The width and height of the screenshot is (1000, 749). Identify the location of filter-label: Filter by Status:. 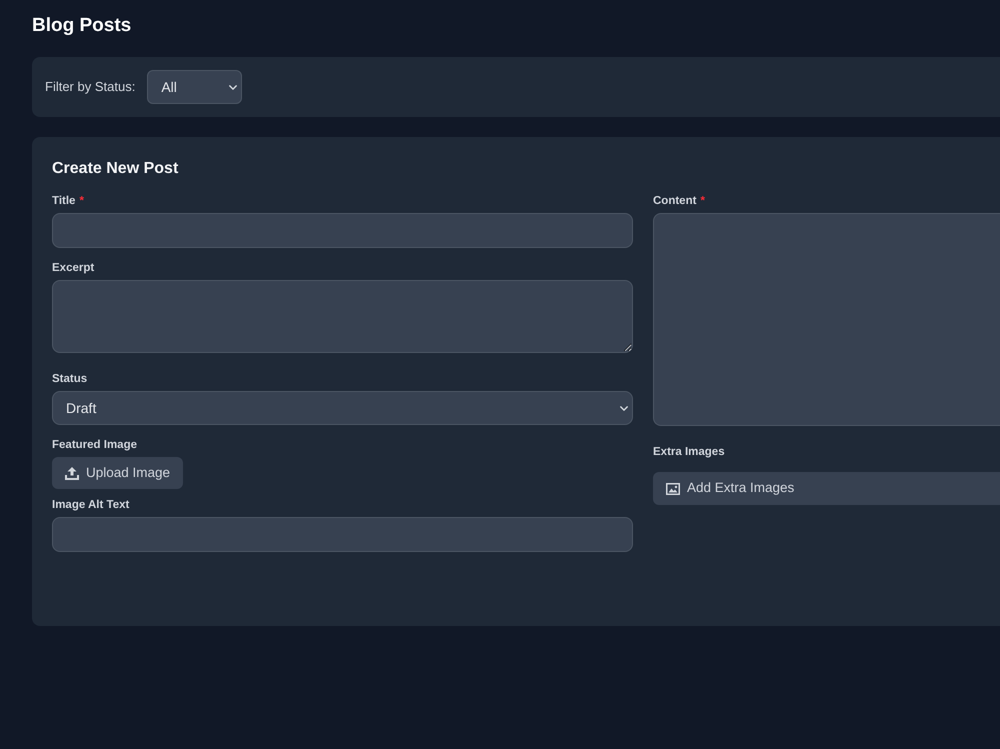
(90, 87).